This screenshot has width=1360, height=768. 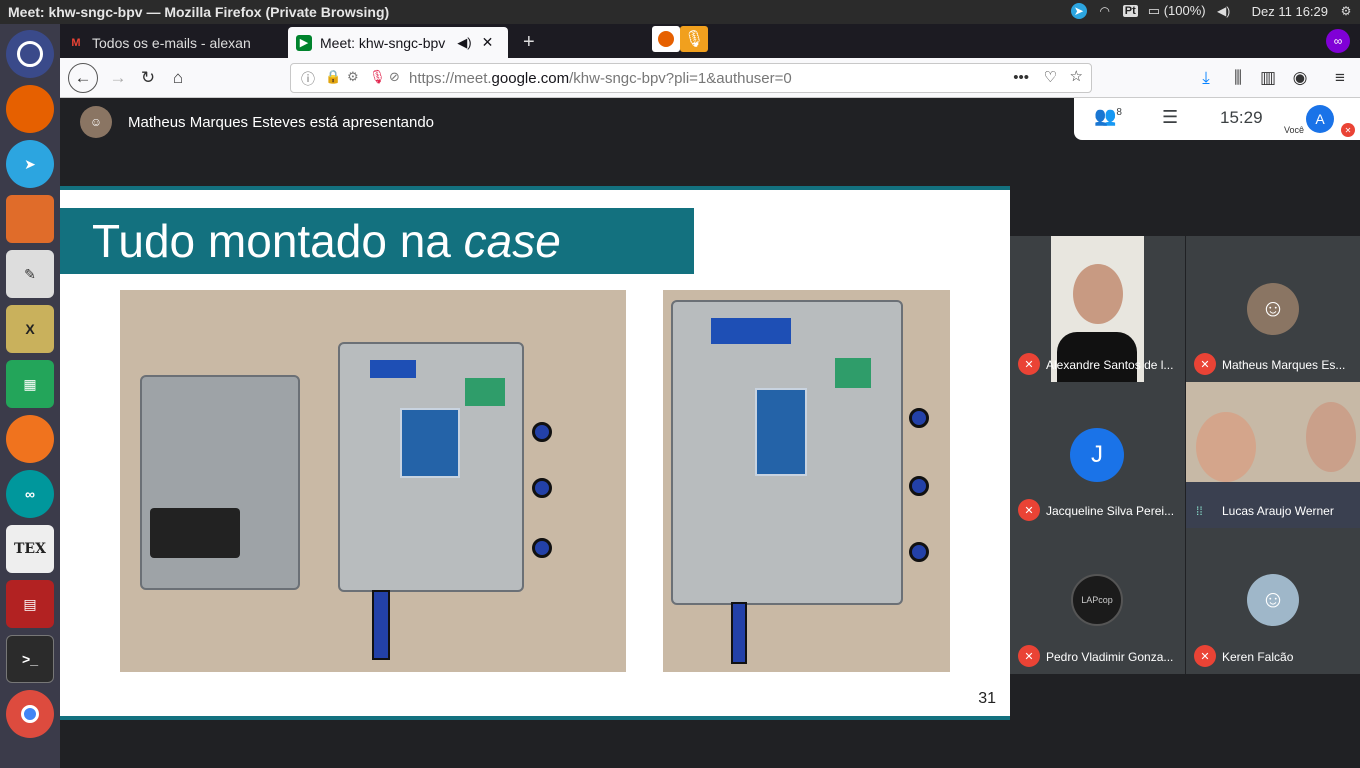 I want to click on participant-avatar: ☺, so click(x=1273, y=600).